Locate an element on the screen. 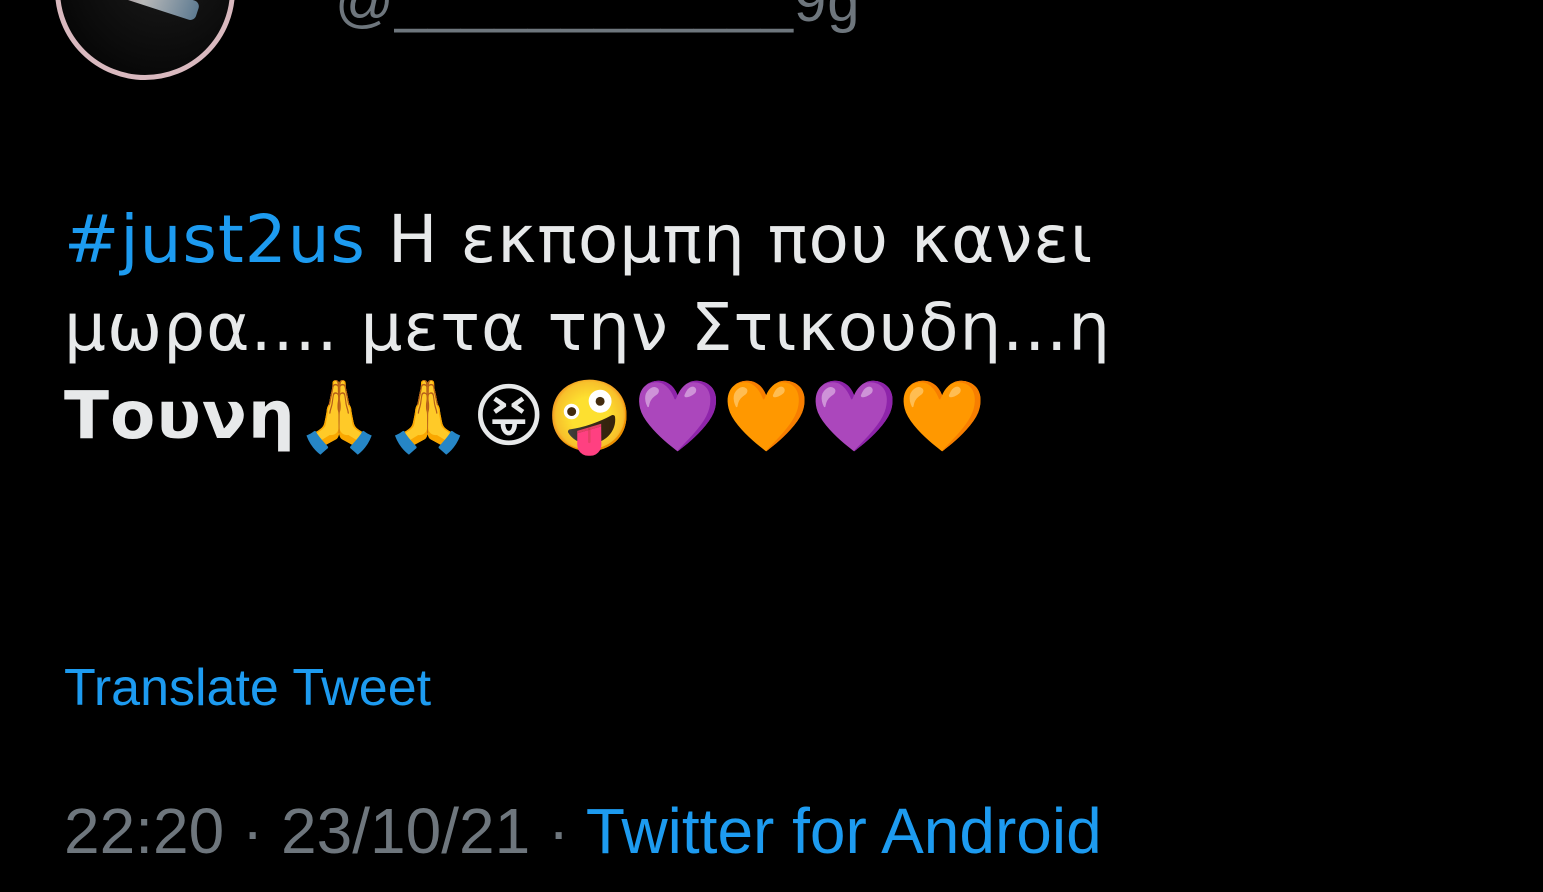  squinting-tongue-emoji-icon: 😝 is located at coordinates (509, 416).